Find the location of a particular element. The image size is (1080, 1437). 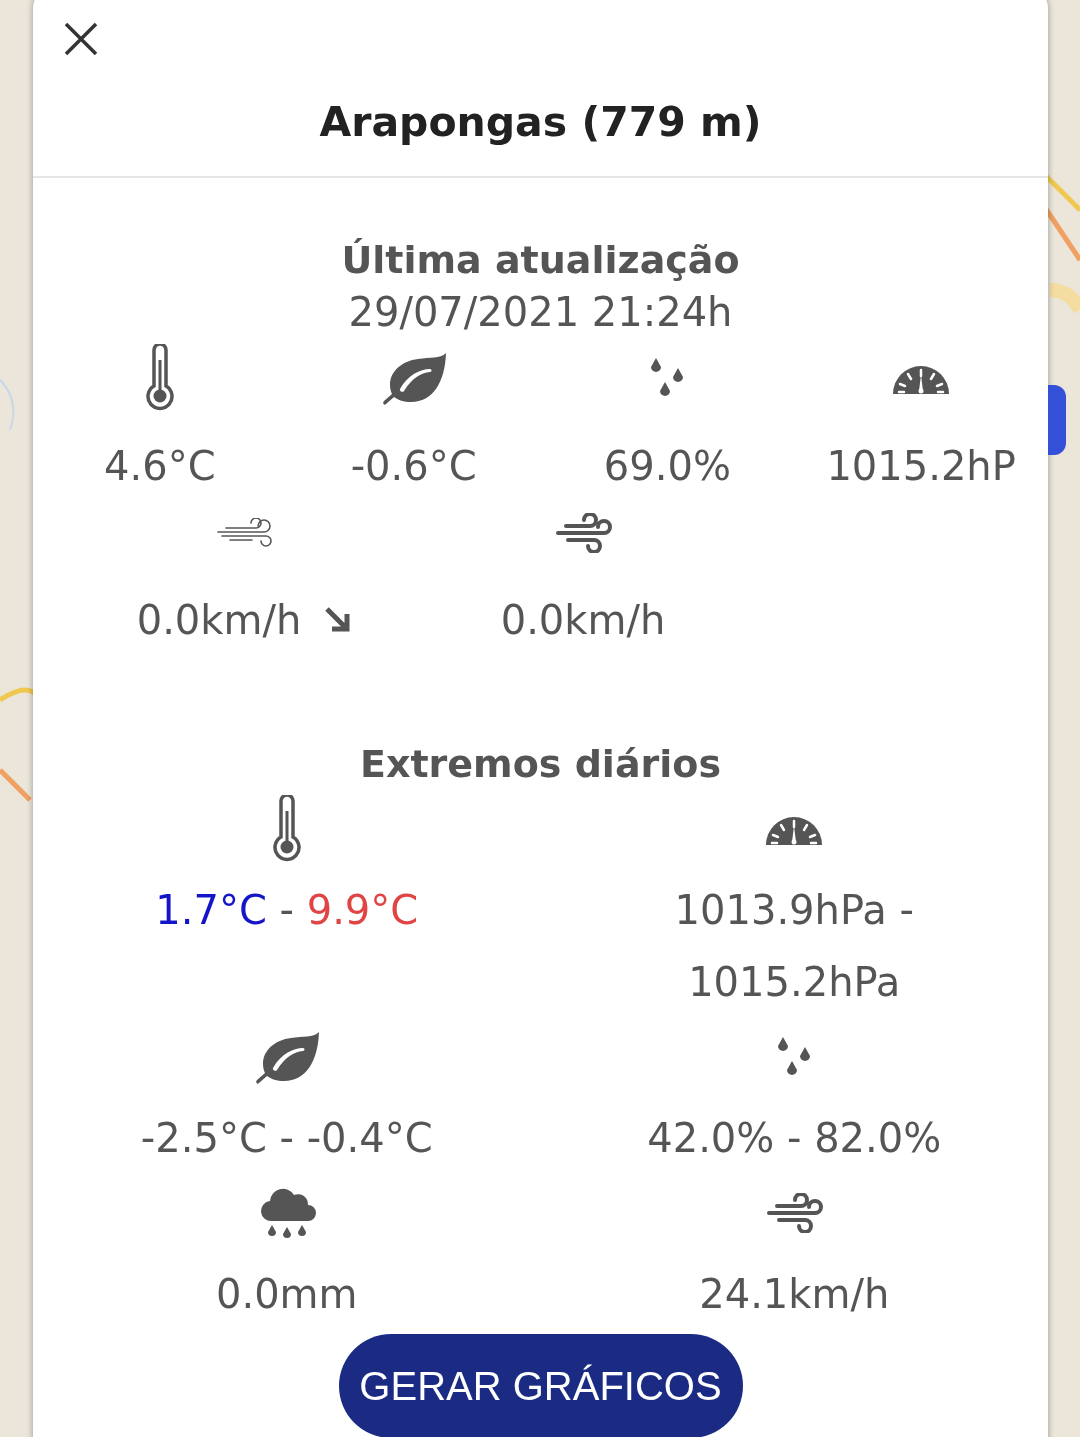

reading-value: -0.6°C is located at coordinates (413, 466).